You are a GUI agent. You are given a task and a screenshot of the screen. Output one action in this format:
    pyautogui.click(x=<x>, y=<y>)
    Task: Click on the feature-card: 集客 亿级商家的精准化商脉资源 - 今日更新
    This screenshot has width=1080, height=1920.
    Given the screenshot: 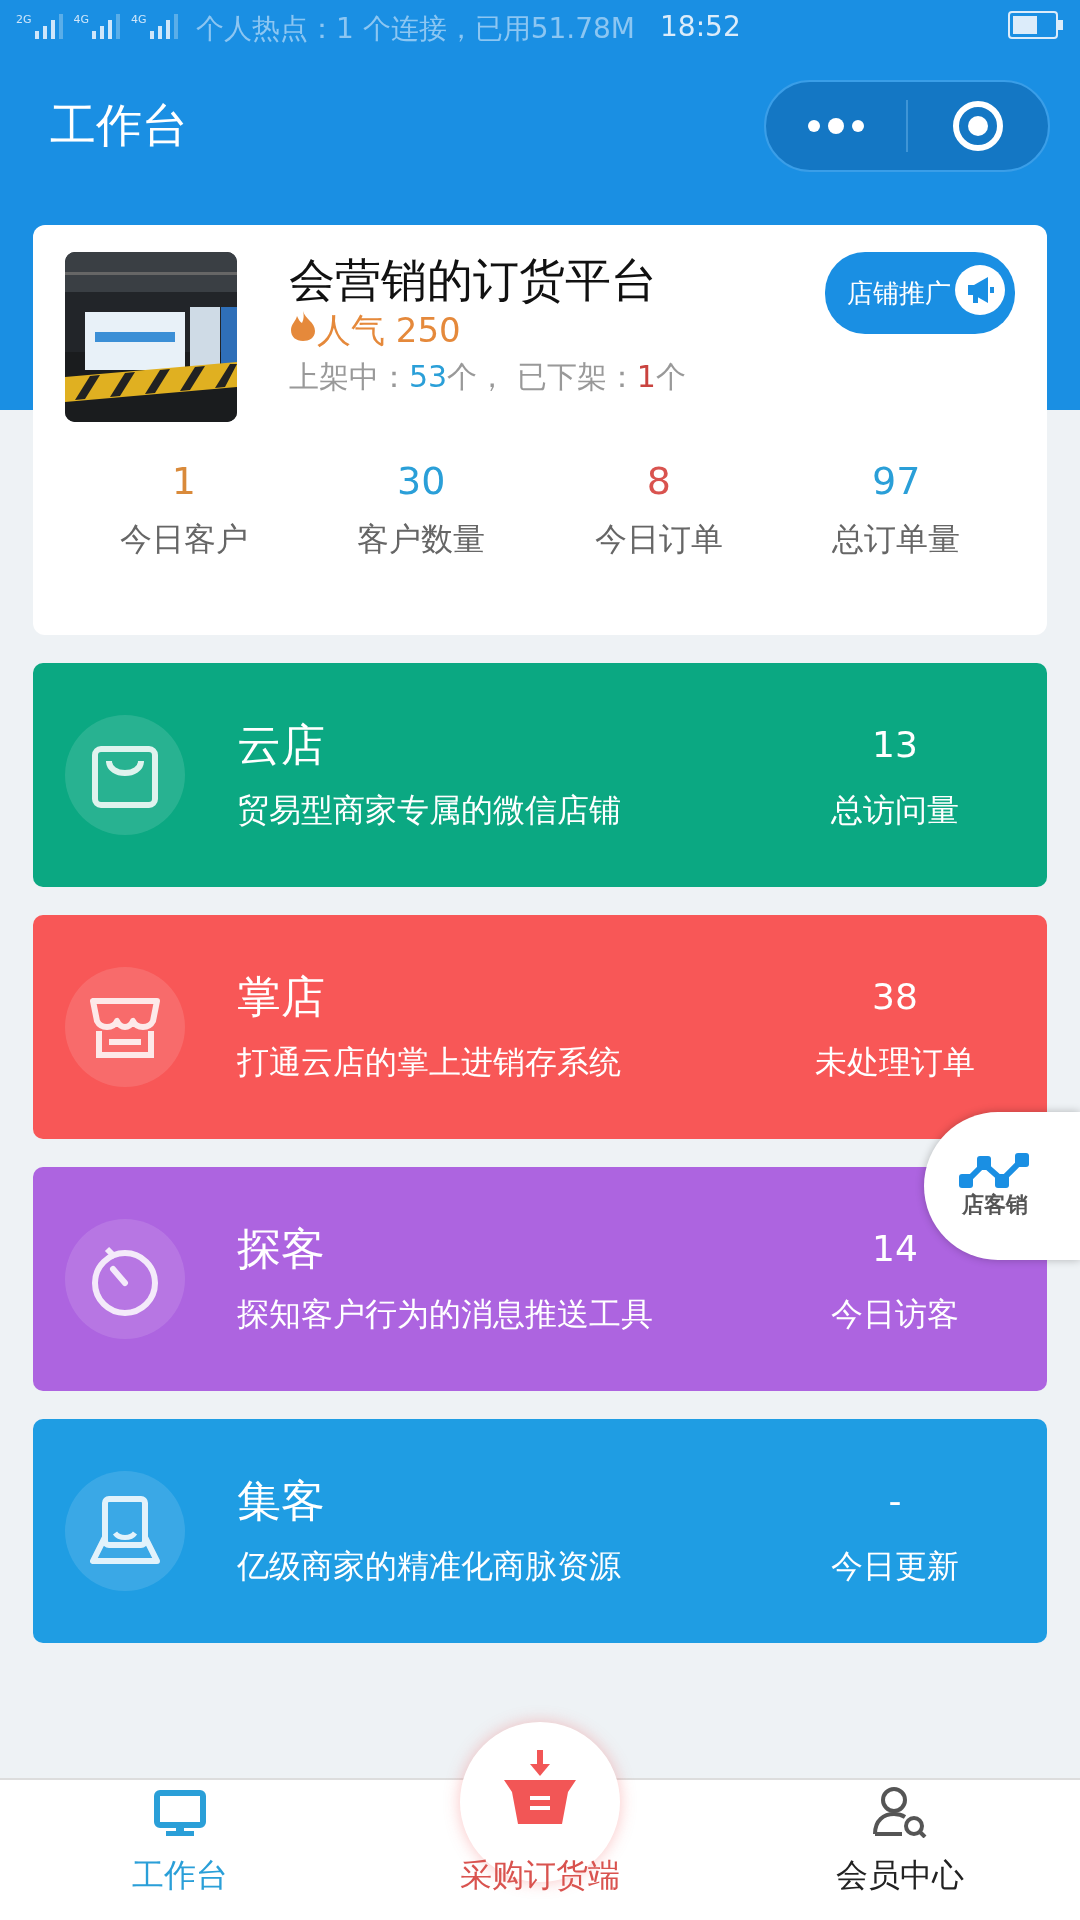 What is the action you would take?
    pyautogui.click(x=540, y=1531)
    